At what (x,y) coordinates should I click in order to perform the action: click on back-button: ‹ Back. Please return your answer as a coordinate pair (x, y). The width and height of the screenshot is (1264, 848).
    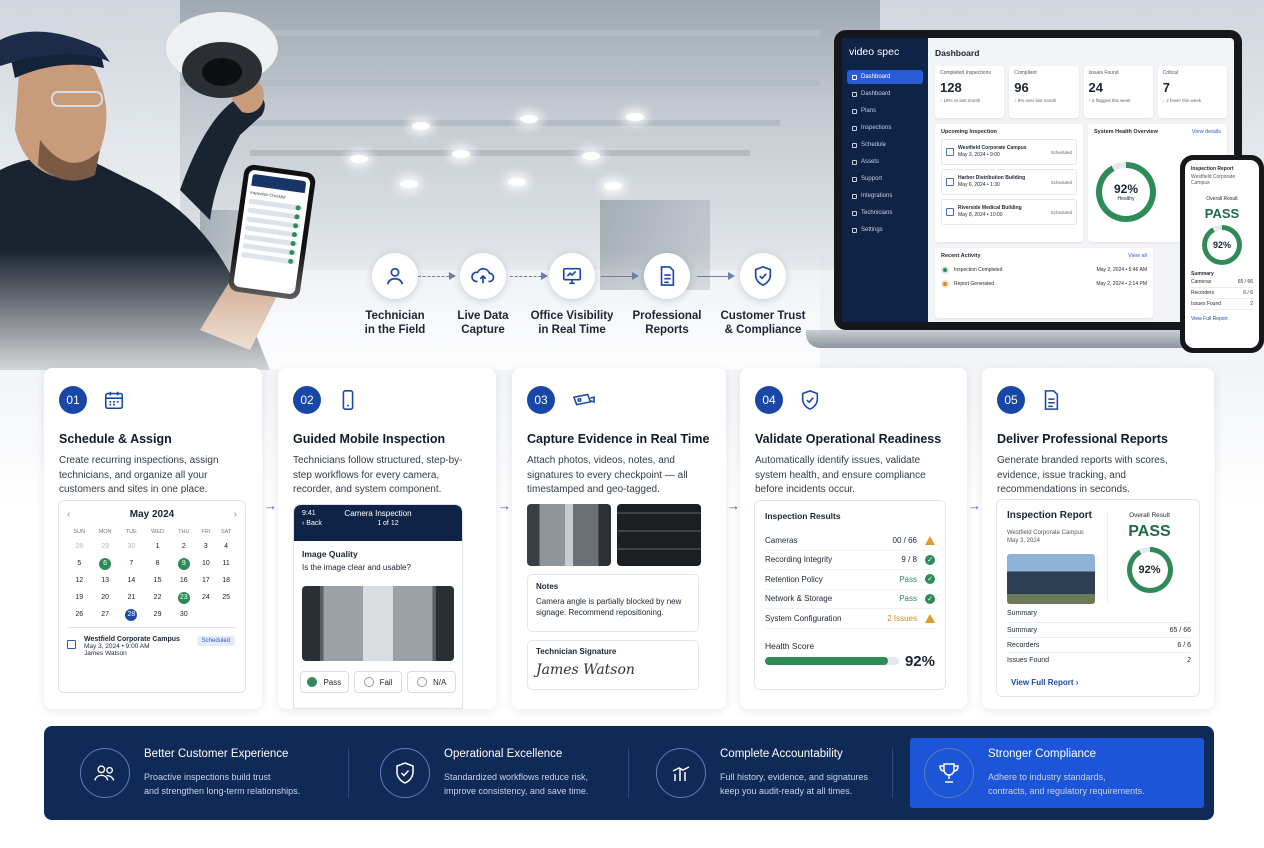
    Looking at the image, I should click on (312, 523).